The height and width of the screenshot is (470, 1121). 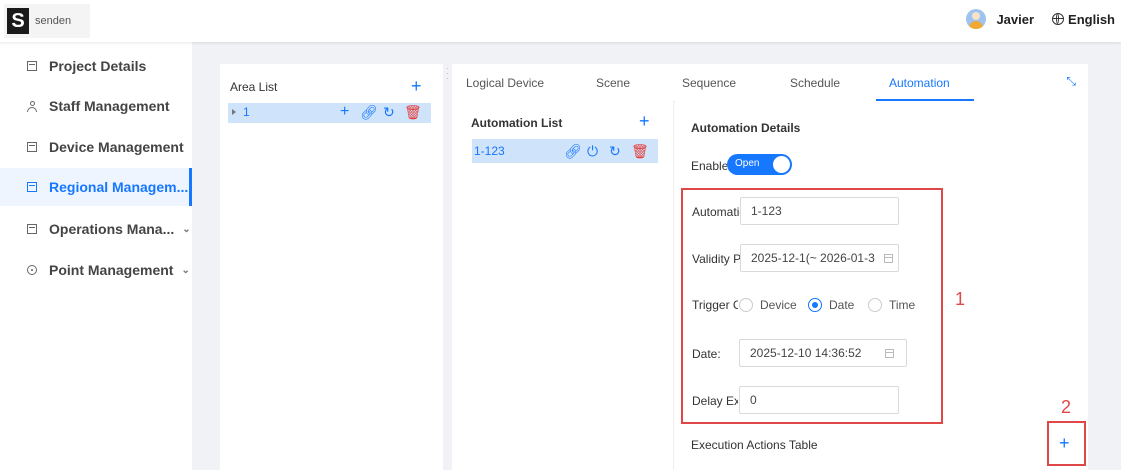 I want to click on tab-scene: Scene, so click(x=613, y=83).